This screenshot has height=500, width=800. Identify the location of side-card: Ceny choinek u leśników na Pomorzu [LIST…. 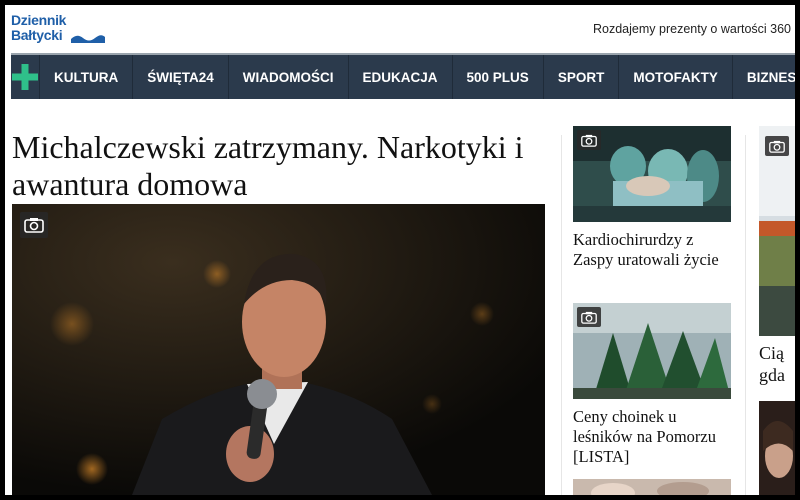
(652, 385).